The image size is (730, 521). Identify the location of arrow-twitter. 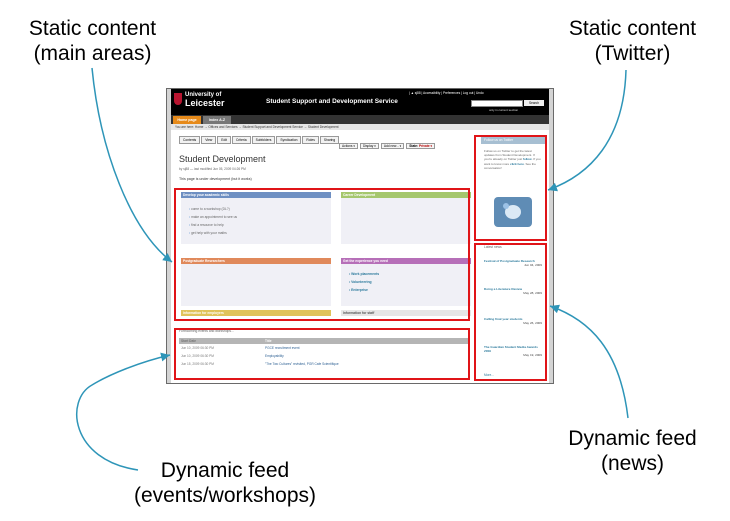
(587, 130).